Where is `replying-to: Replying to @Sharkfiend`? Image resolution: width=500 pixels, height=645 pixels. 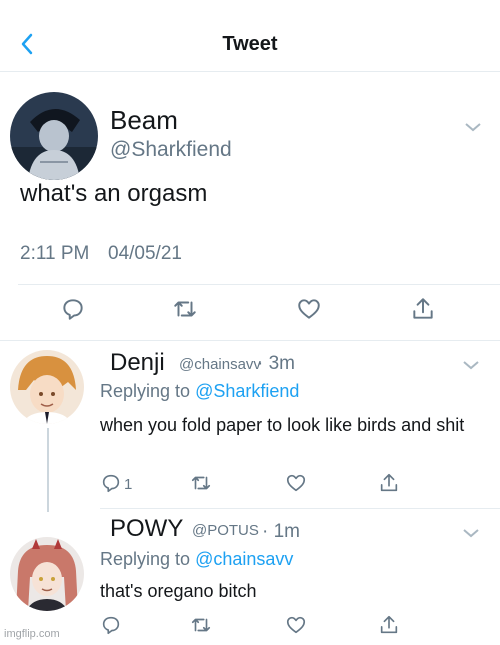 replying-to: Replying to @Sharkfiend is located at coordinates (200, 391).